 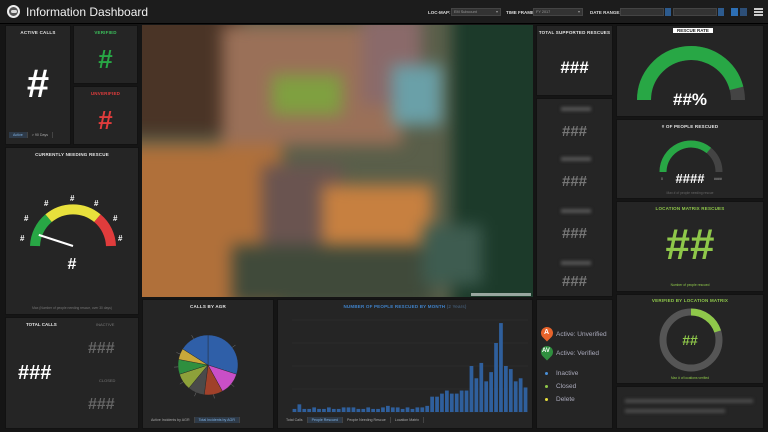 I want to click on tab-total-calls: Total Calls, so click(x=295, y=420).